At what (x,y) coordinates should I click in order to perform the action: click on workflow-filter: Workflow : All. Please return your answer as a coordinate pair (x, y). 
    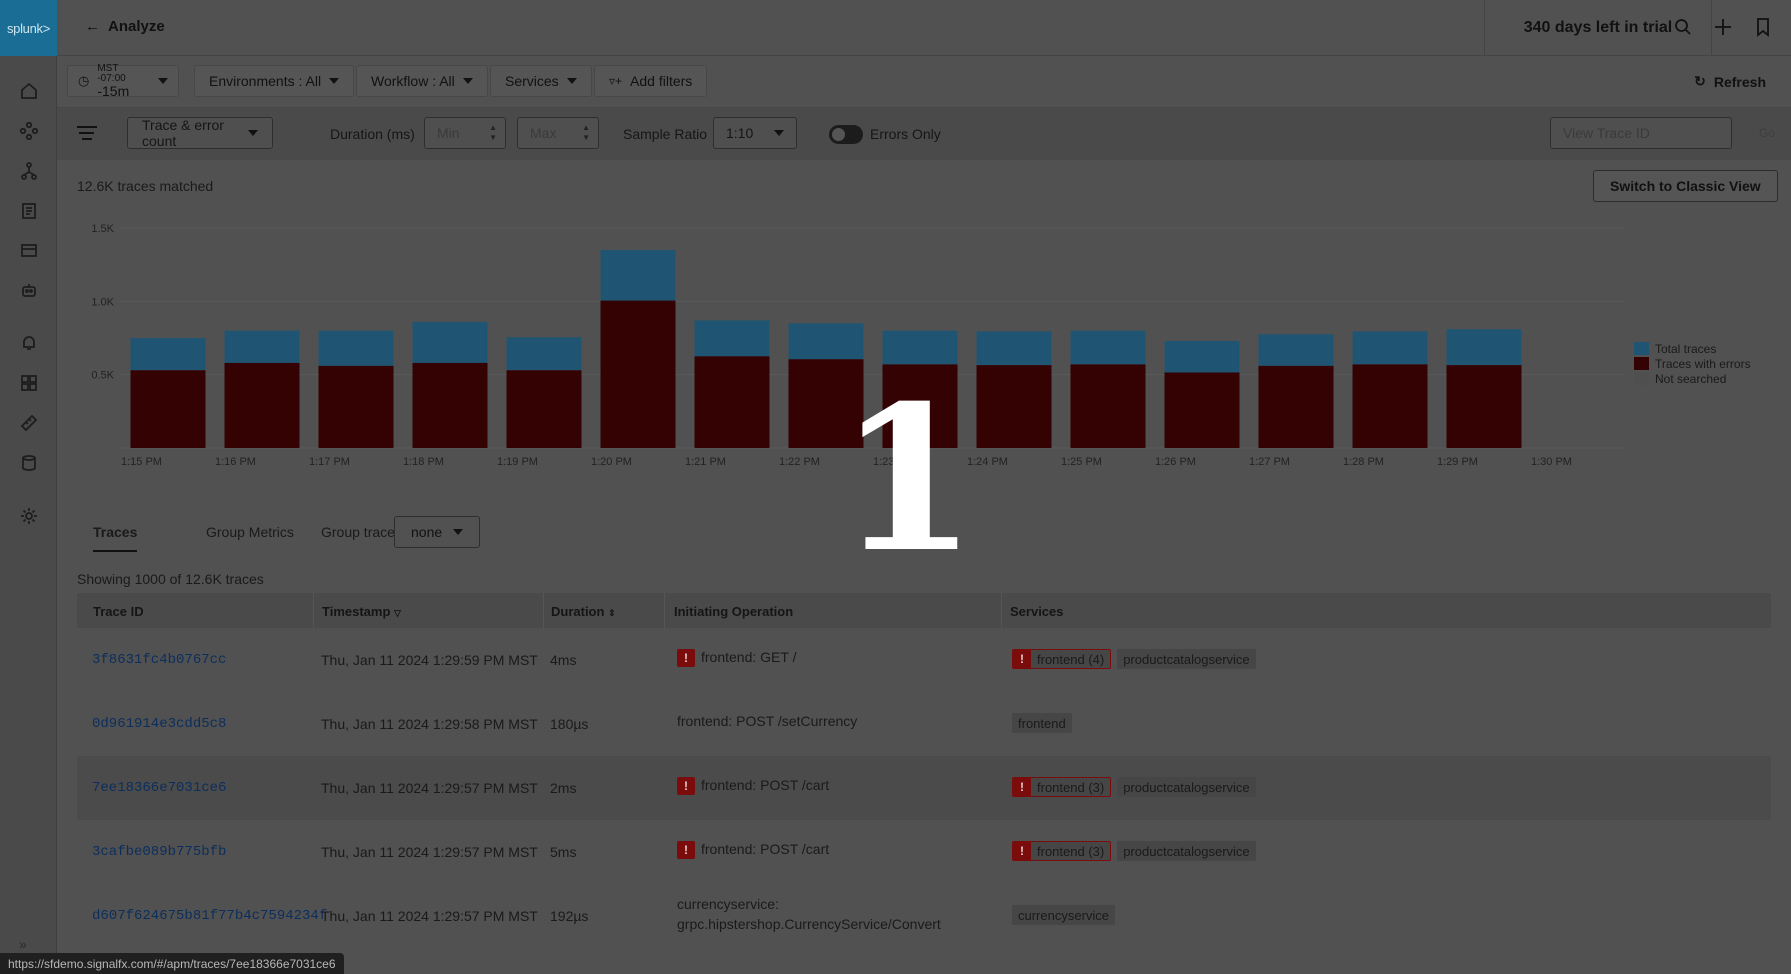
    Looking at the image, I should click on (422, 81).